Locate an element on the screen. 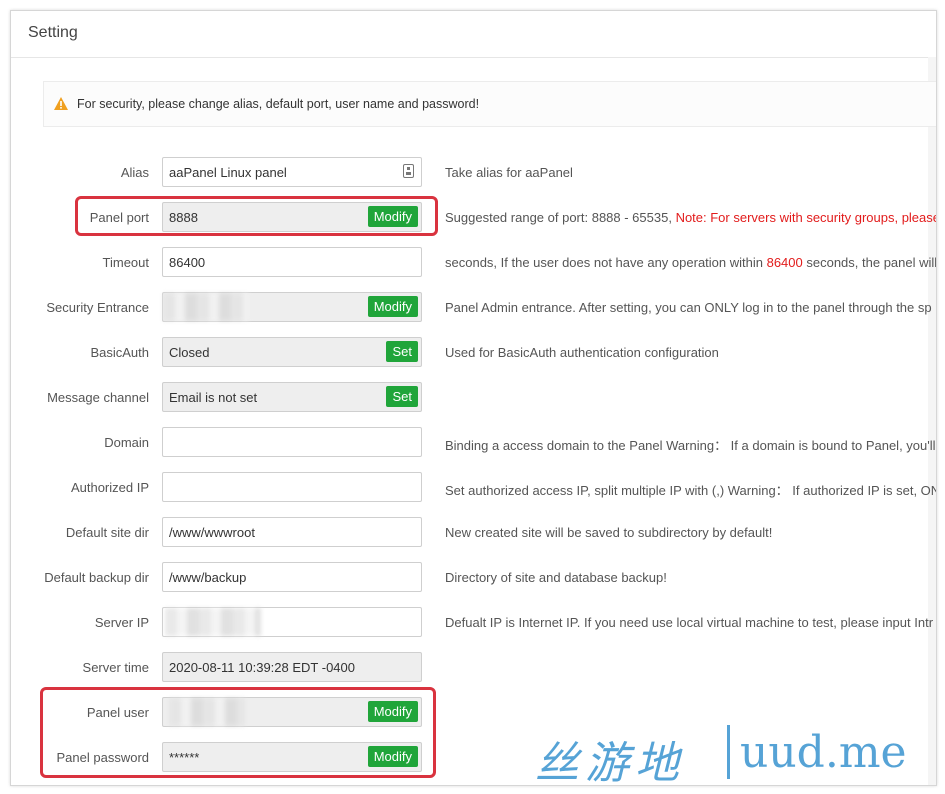  watermark-domain: uud.me is located at coordinates (823, 752).